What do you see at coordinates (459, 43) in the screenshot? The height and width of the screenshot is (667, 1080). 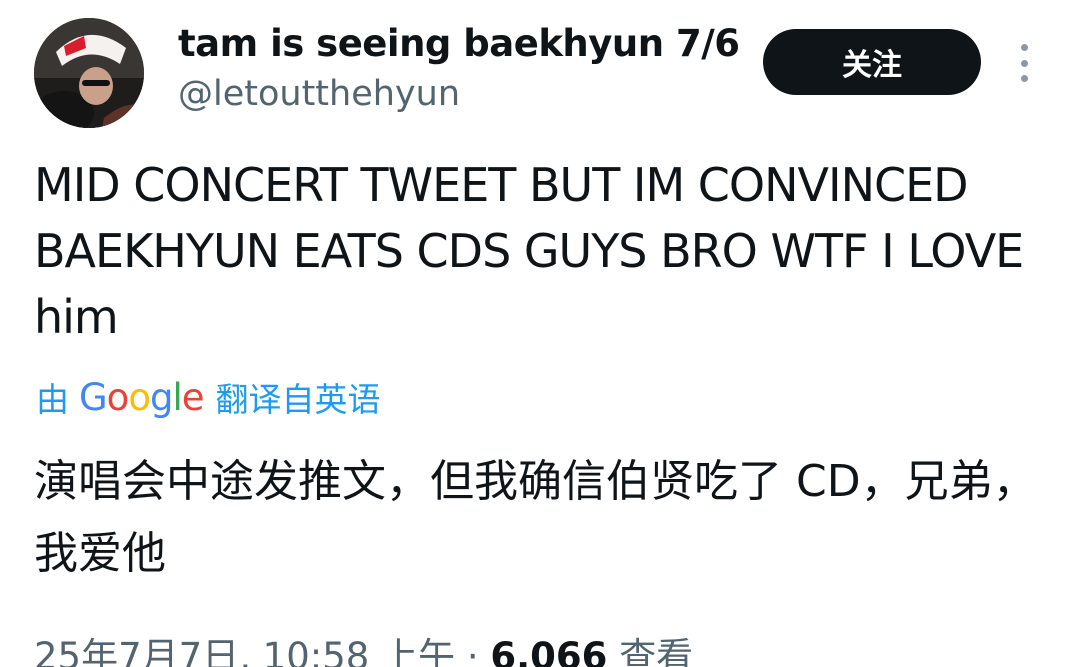 I see `author-display-name: tam is seeing baekhyun 7/6` at bounding box center [459, 43].